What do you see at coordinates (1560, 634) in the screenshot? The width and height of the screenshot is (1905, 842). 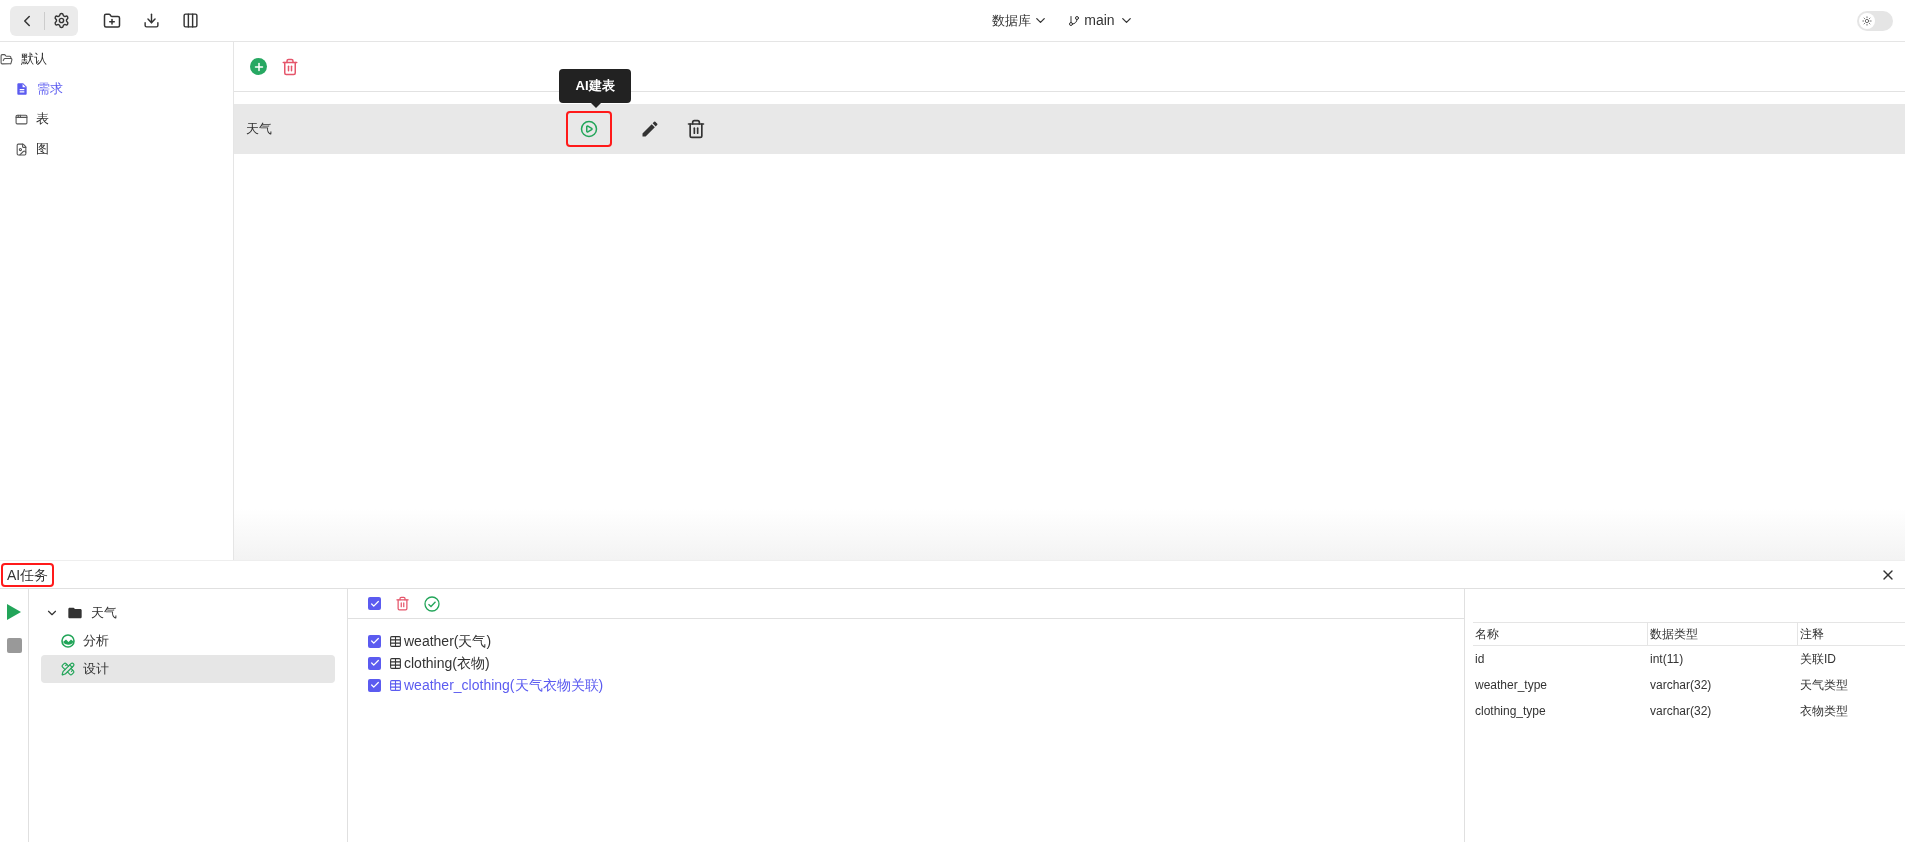 I see `column-header: 名称` at bounding box center [1560, 634].